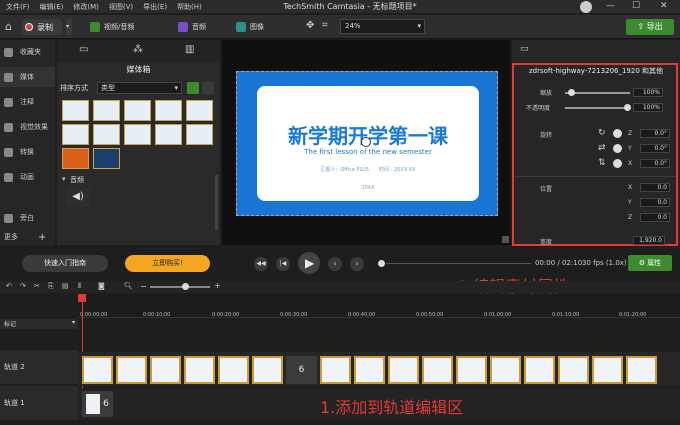 The height and width of the screenshot is (425, 680). What do you see at coordinates (27, 52) in the screenshot?
I see `sidebar-item-favorites: 收藏夹` at bounding box center [27, 52].